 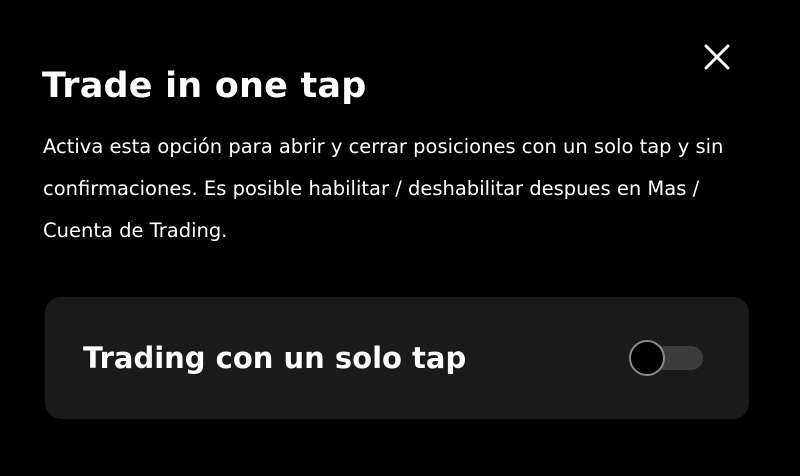 I want to click on dialog-title: Trade in one tap, so click(x=204, y=86).